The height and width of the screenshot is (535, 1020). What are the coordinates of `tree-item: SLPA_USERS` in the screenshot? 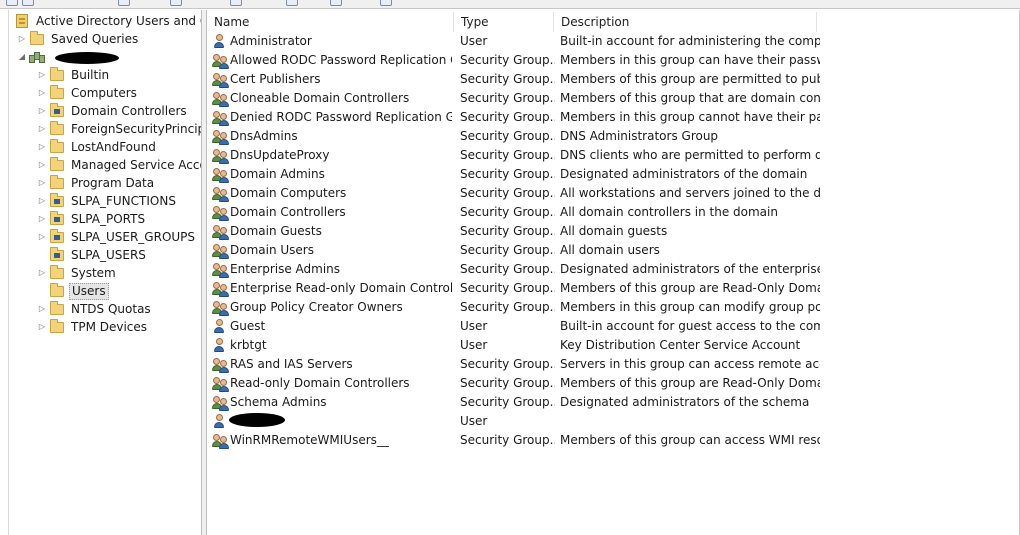 It's located at (91, 255).